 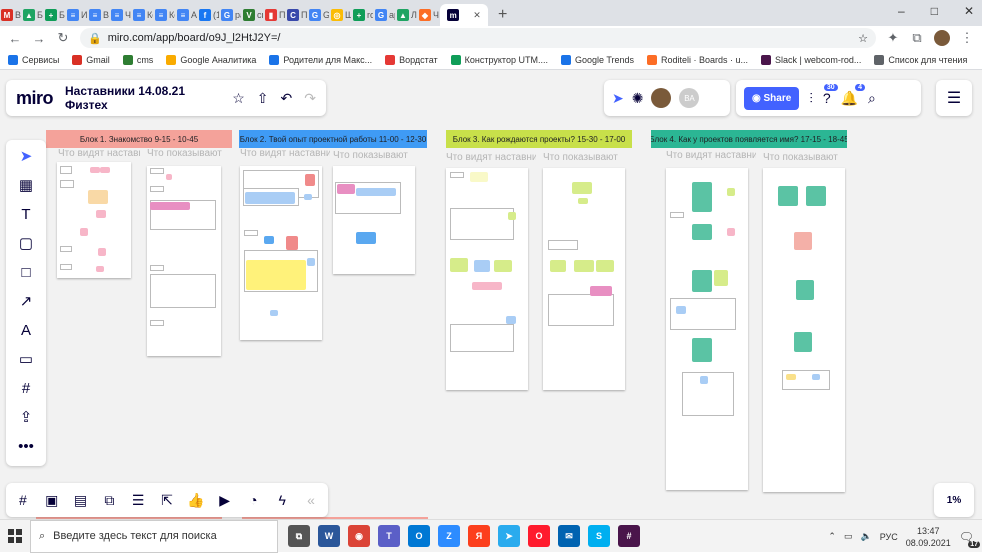 I want to click on video-icon: ▶, so click(x=225, y=500).